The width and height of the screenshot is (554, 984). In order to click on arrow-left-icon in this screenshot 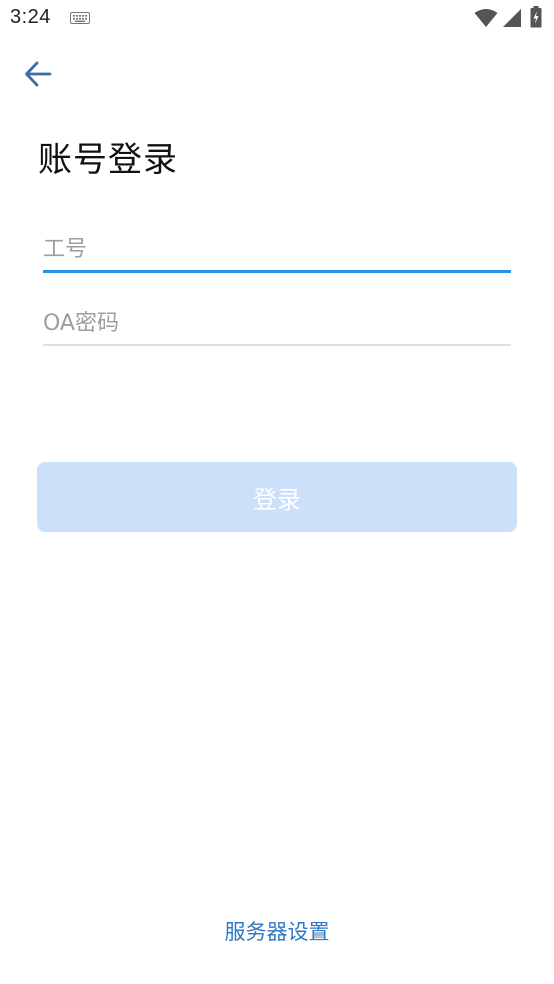, I will do `click(38, 74)`.